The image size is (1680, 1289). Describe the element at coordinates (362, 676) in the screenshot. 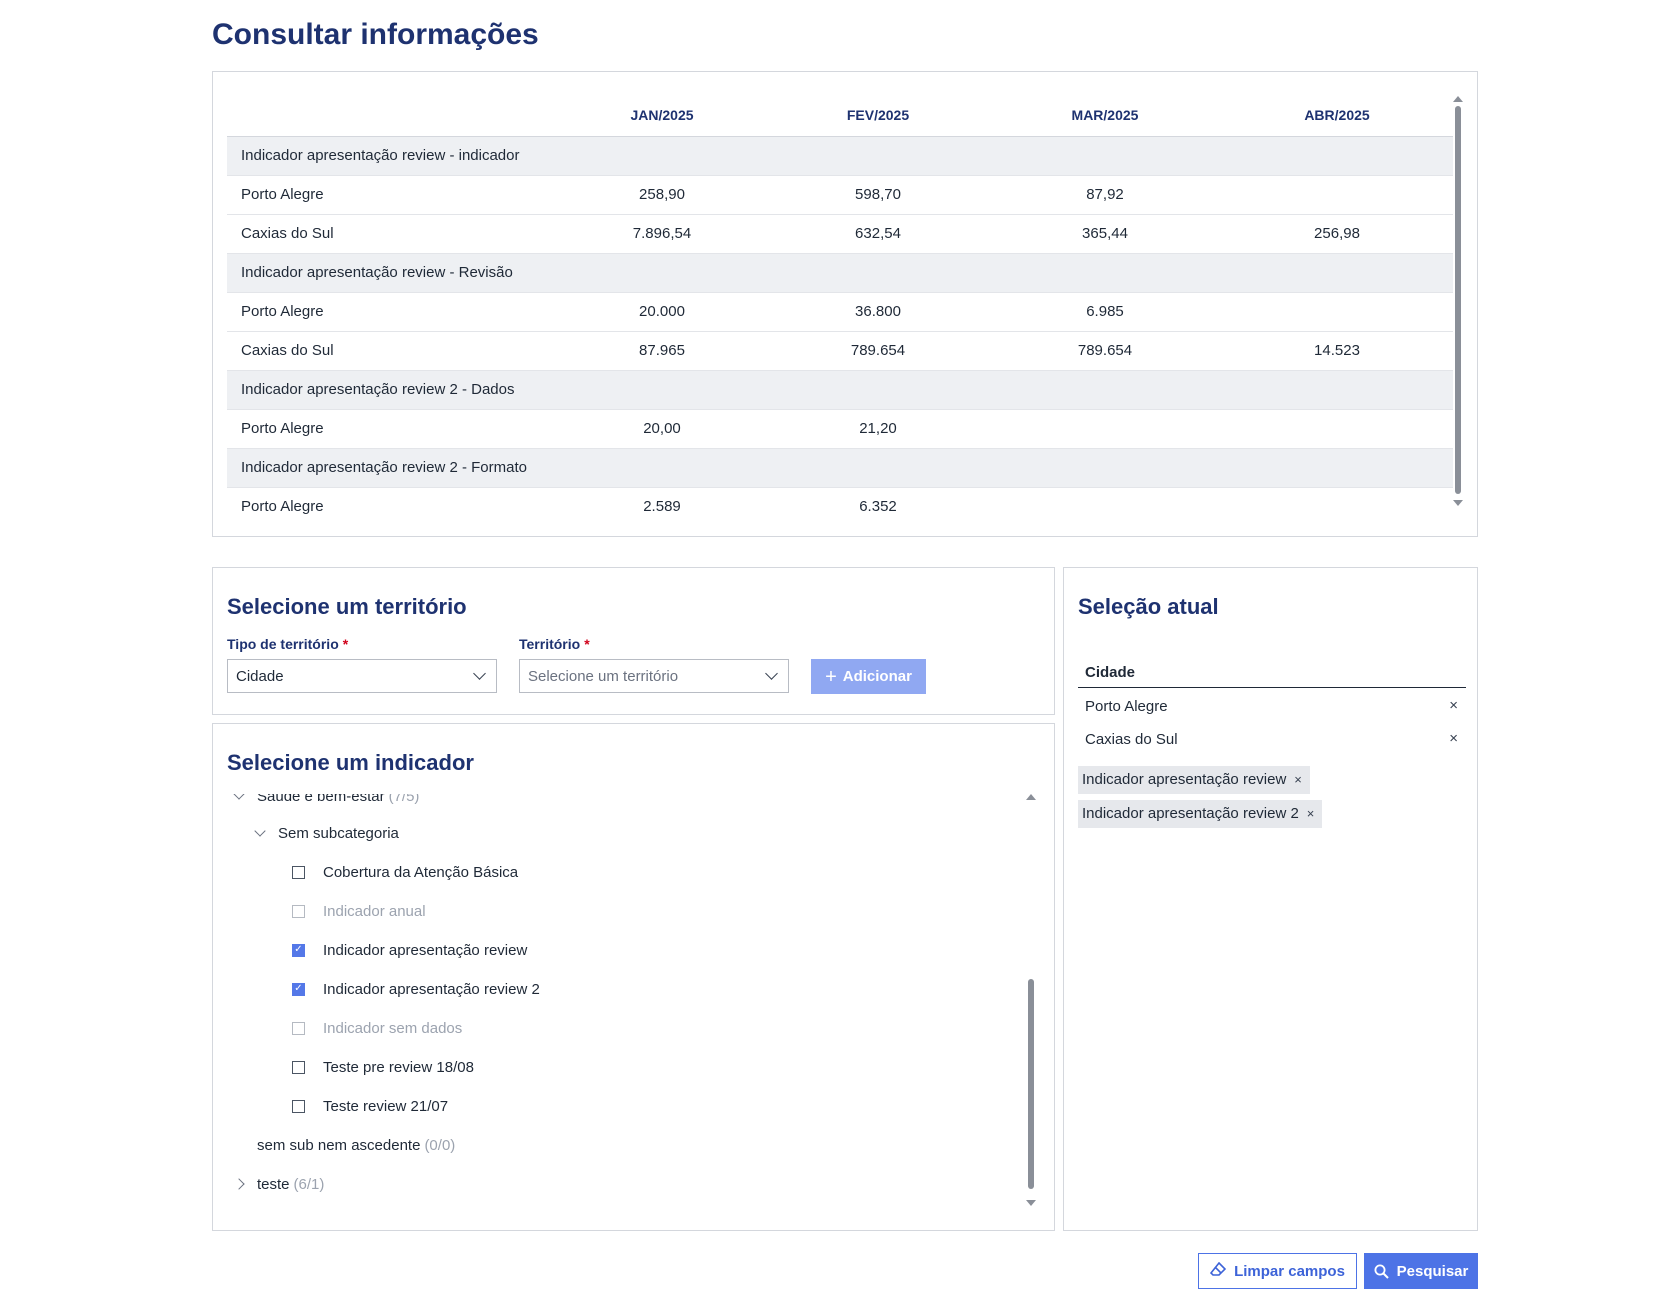

I see `territory-type-select: Cidade` at that location.